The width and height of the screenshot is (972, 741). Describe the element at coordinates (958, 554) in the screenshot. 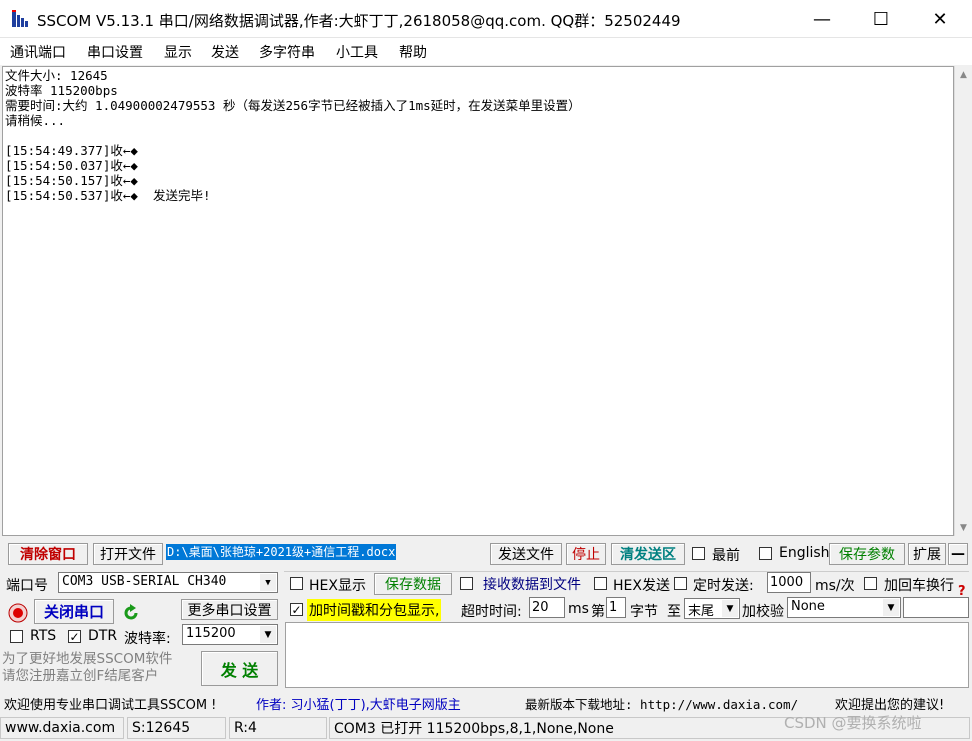

I see `collapse-button: —` at that location.